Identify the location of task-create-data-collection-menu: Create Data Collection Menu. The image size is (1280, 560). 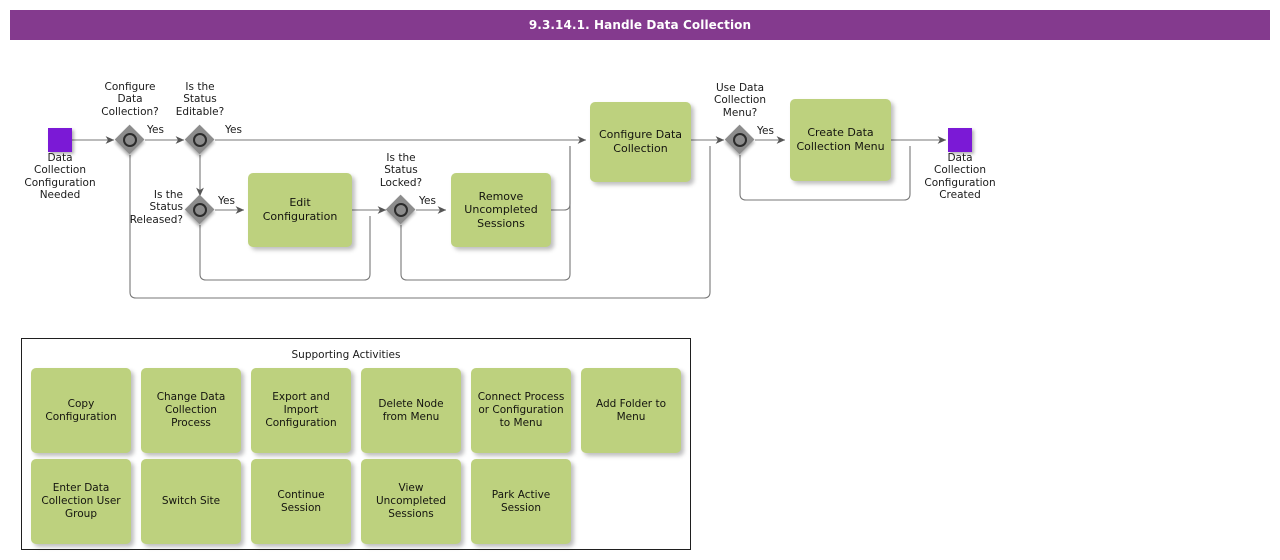
(840, 140).